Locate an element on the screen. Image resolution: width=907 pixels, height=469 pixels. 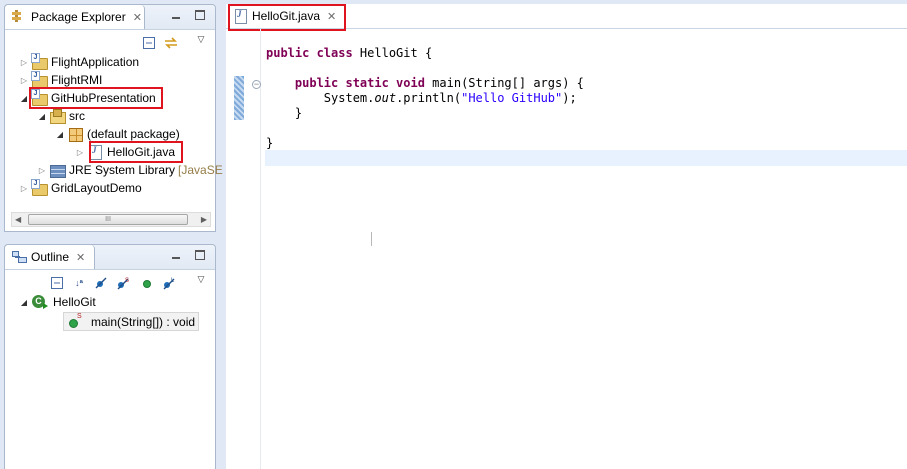
horizontal-scrollbar: ◀ III ▶ is located at coordinates (111, 219).